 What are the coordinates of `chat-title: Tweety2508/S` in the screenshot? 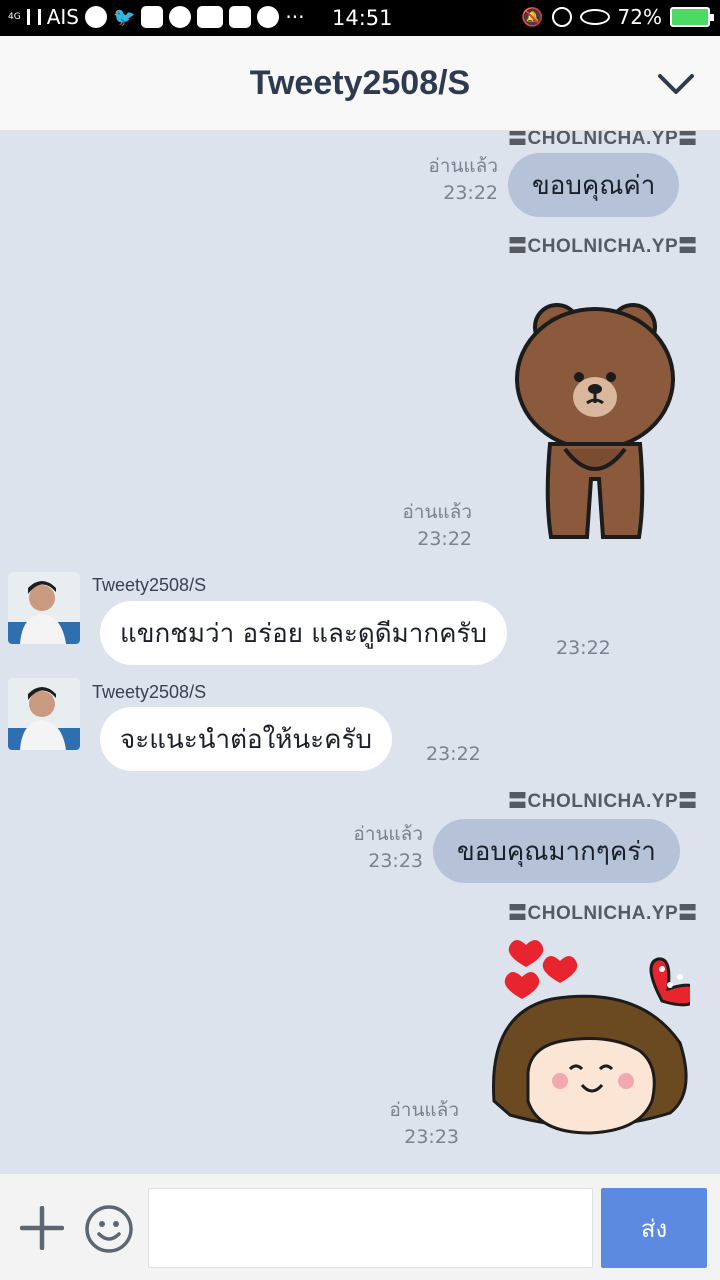 It's located at (360, 83).